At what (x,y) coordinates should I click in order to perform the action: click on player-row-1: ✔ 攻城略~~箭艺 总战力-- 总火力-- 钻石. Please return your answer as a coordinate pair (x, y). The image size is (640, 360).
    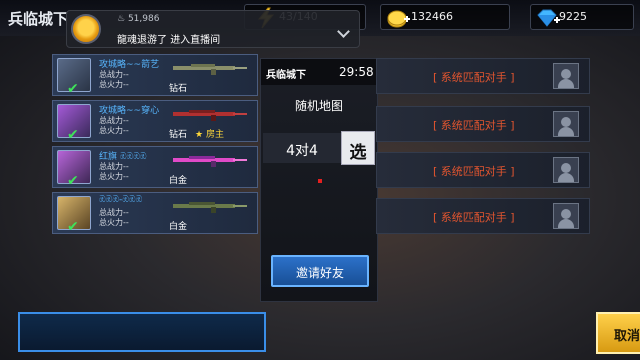
    Looking at the image, I should click on (155, 75).